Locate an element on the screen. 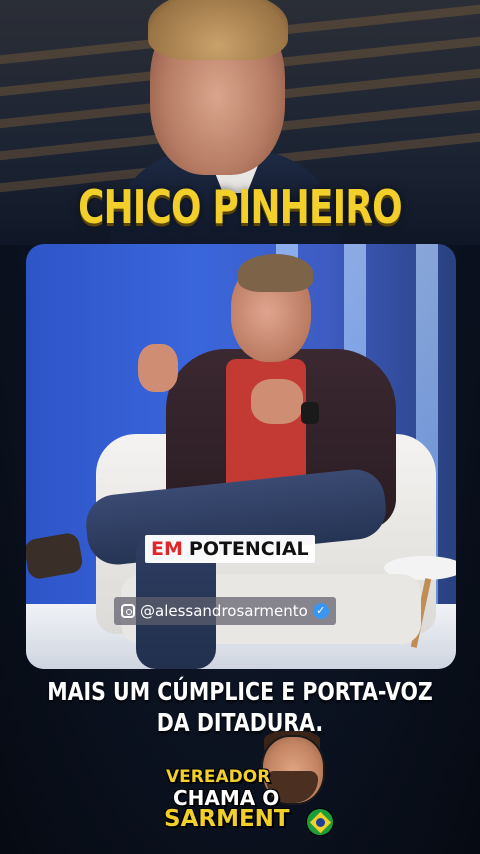 This screenshot has width=480, height=854. brand-logo: VEREADOR CHAMA O SARMENT is located at coordinates (248, 783).